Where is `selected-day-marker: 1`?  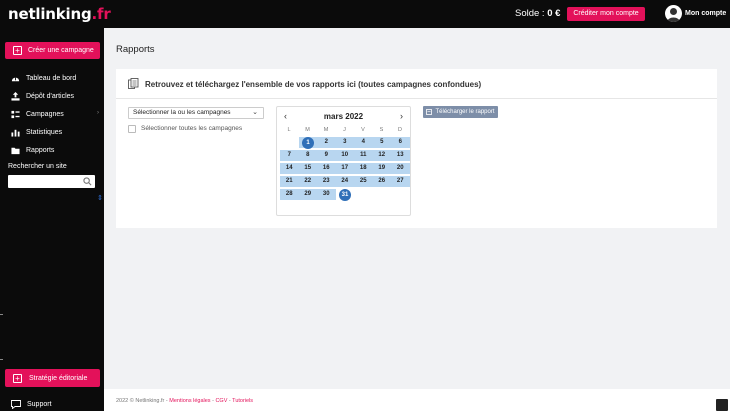
selected-day-marker: 1 is located at coordinates (308, 142).